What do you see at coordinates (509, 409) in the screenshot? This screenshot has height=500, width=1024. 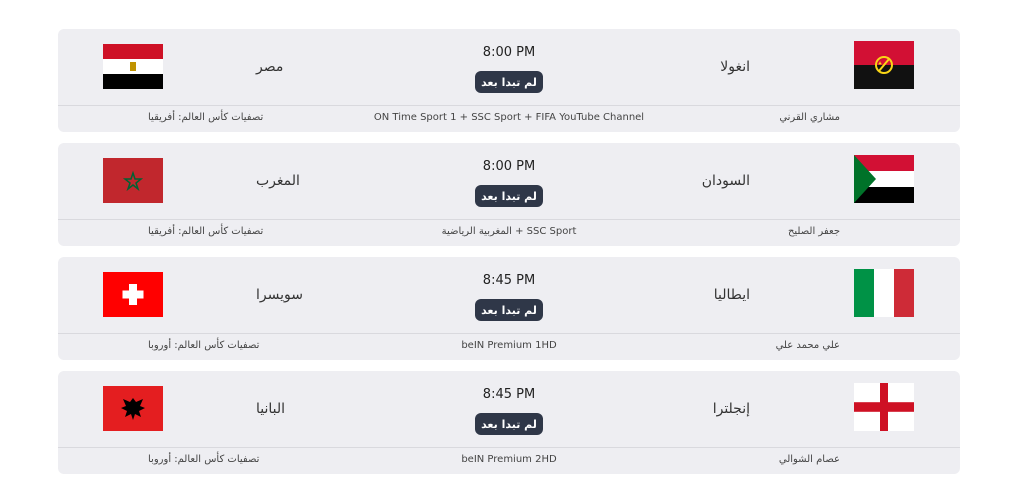 I see `match-header: إنجلترا 8:45 PM لم تبدا بعد البانيا` at bounding box center [509, 409].